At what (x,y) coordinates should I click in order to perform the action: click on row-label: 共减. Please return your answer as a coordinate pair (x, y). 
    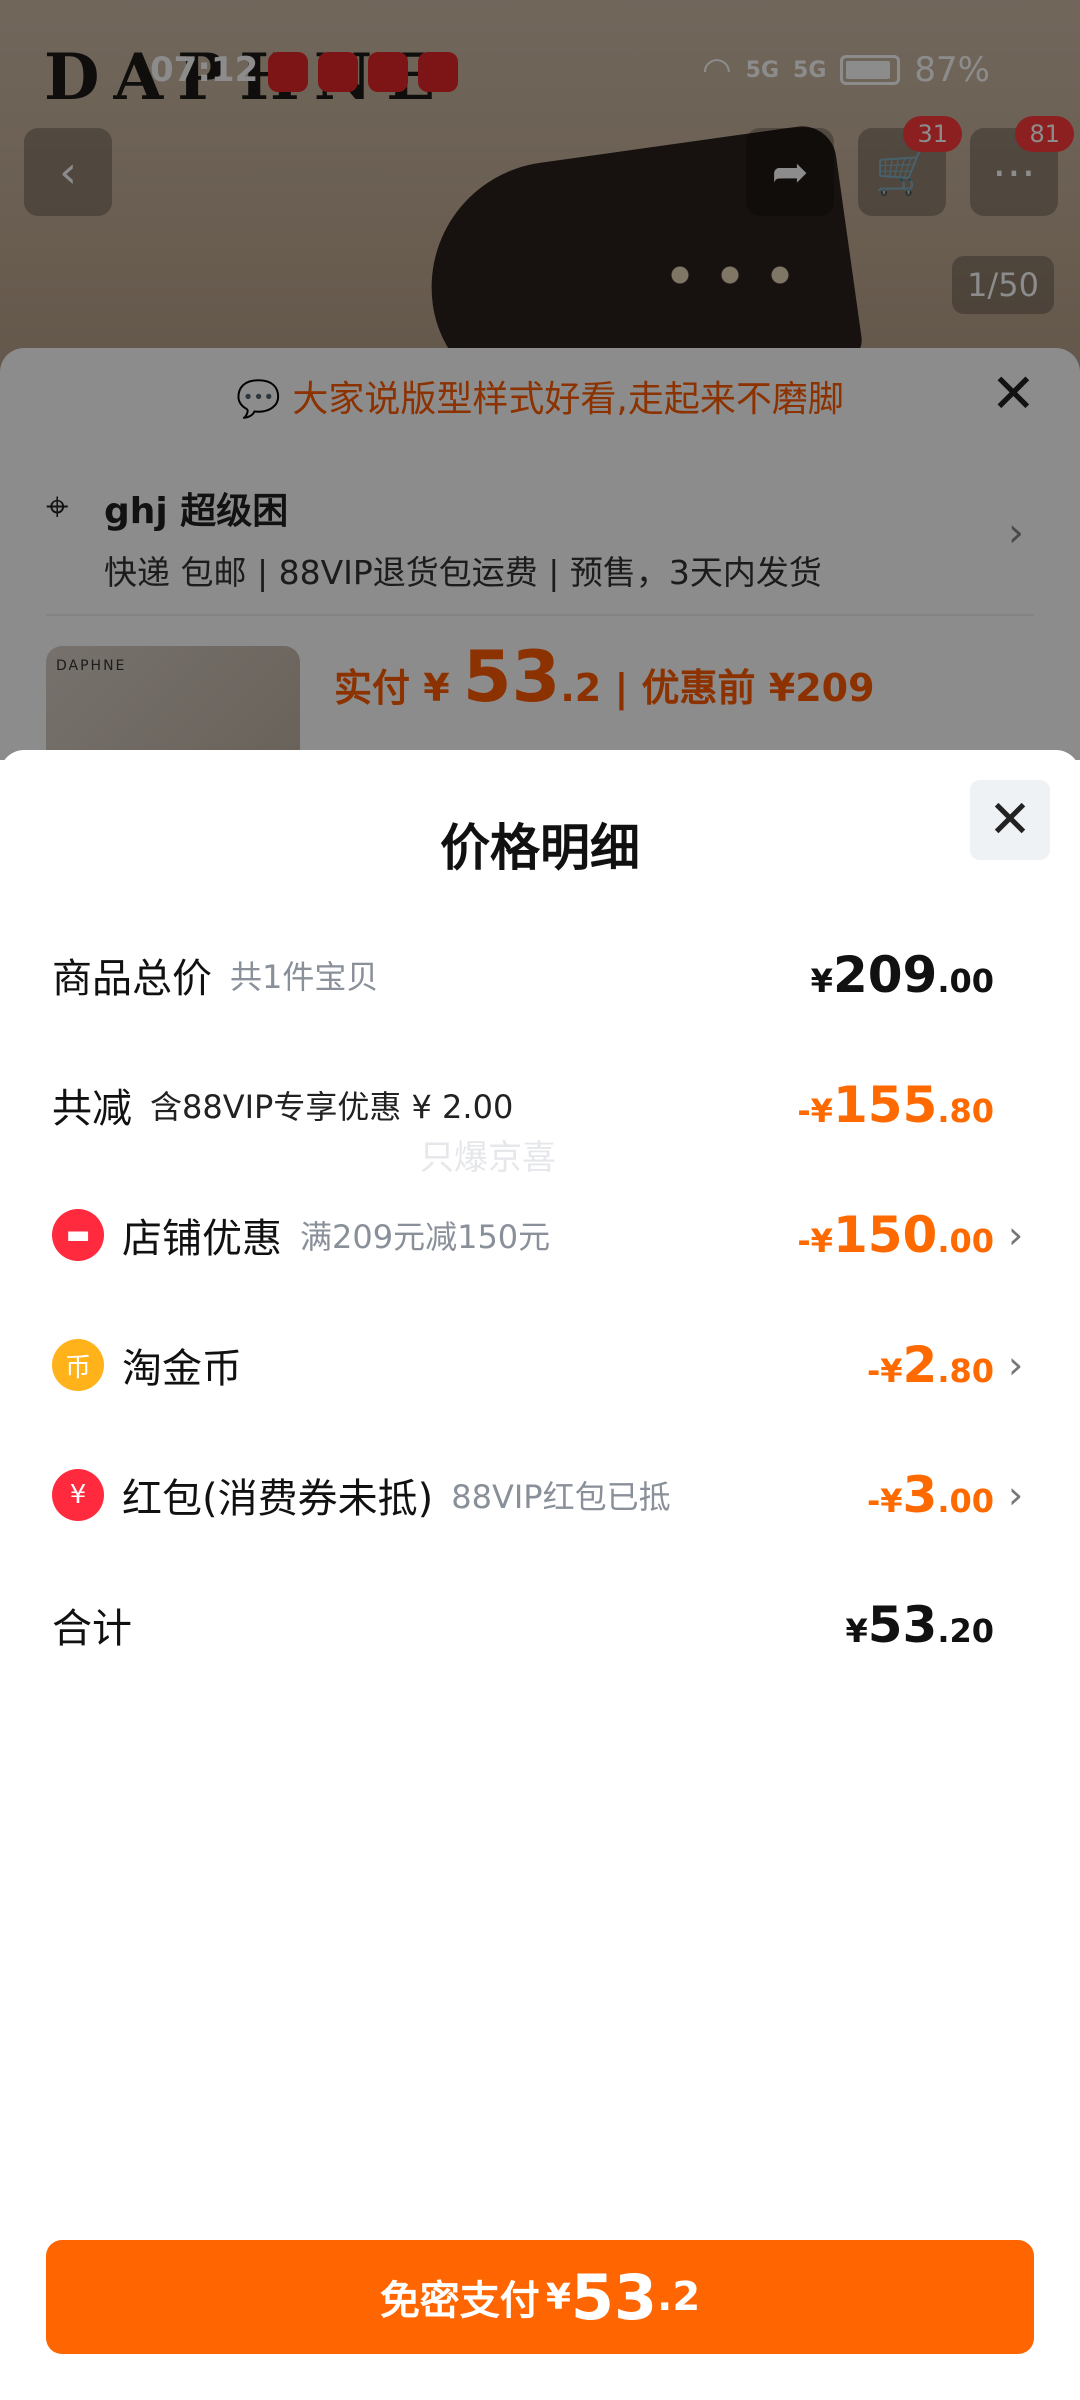
    Looking at the image, I should click on (92, 1109).